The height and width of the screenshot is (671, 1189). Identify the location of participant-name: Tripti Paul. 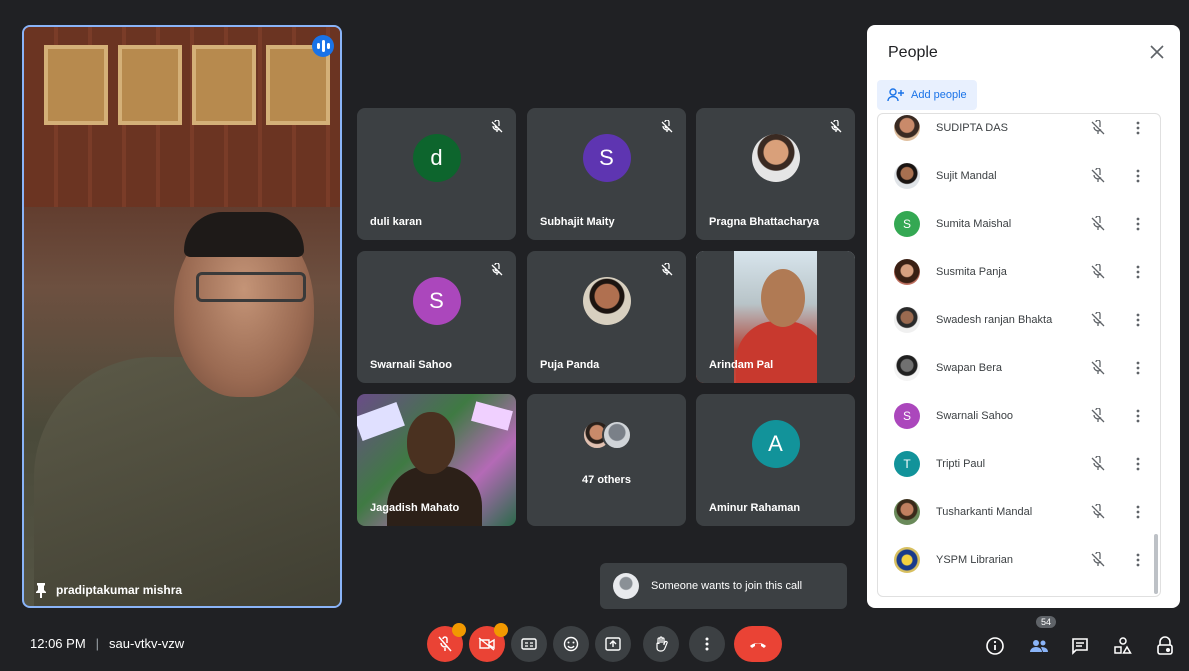
(961, 464).